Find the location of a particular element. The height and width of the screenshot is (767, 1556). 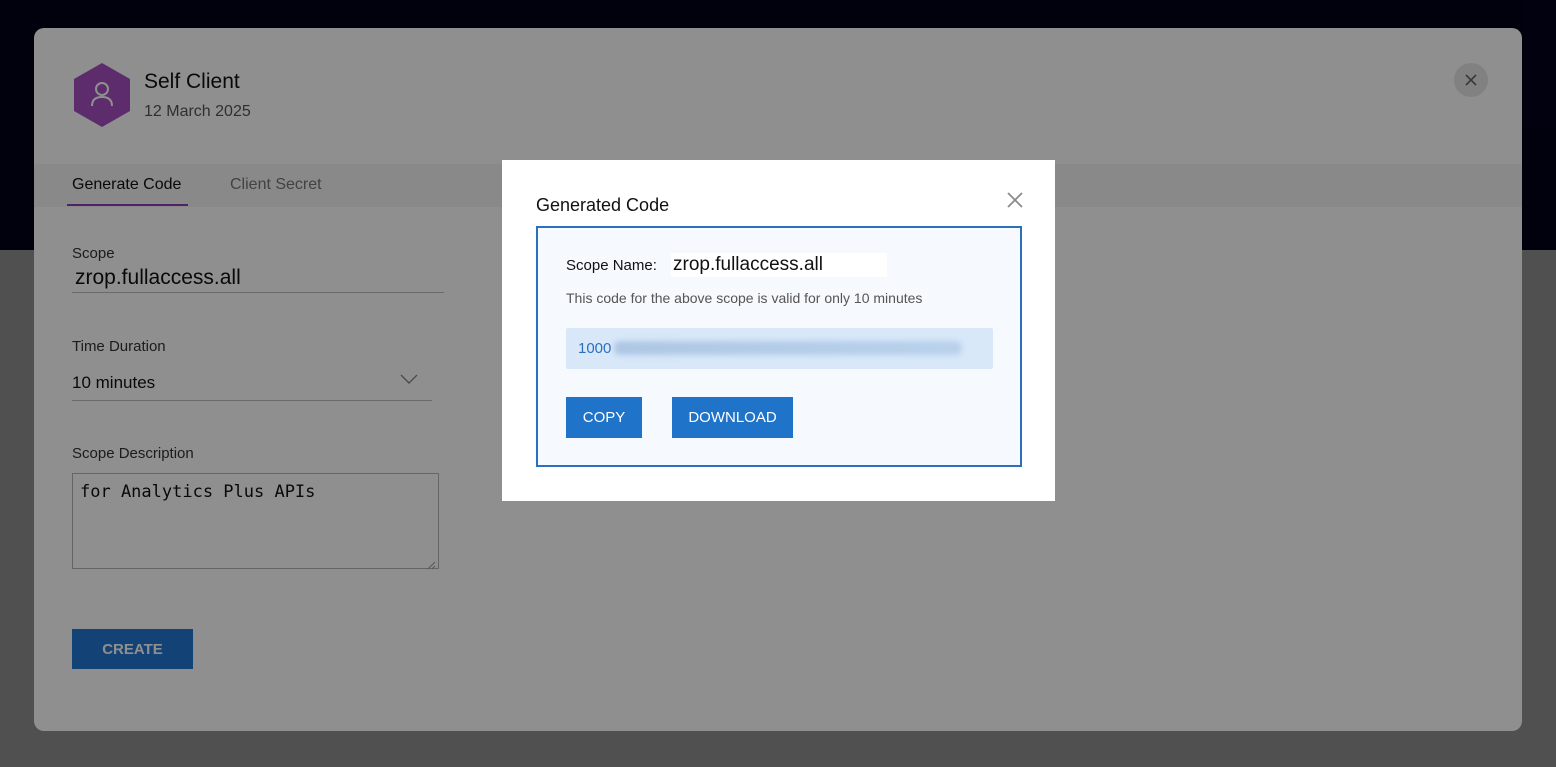

dialog-title: Generated Code is located at coordinates (603, 205).